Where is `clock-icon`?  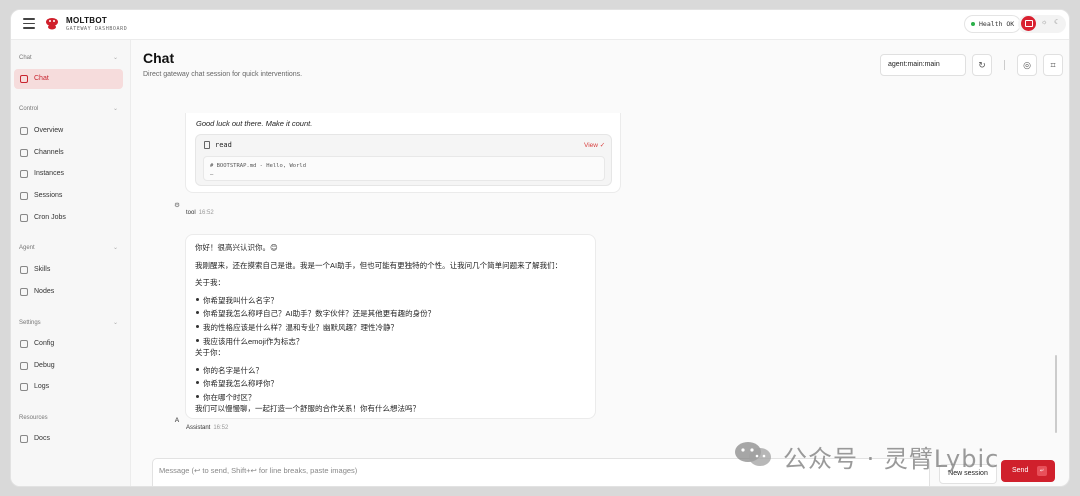 clock-icon is located at coordinates (24, 218).